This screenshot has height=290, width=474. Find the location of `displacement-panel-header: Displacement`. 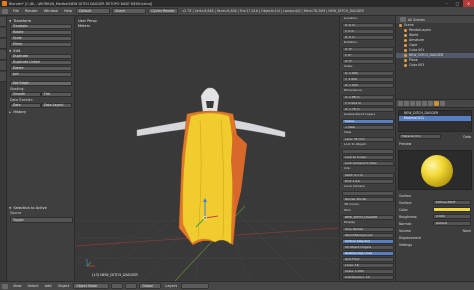

displacement-panel-header: Displacement is located at coordinates (435, 238).